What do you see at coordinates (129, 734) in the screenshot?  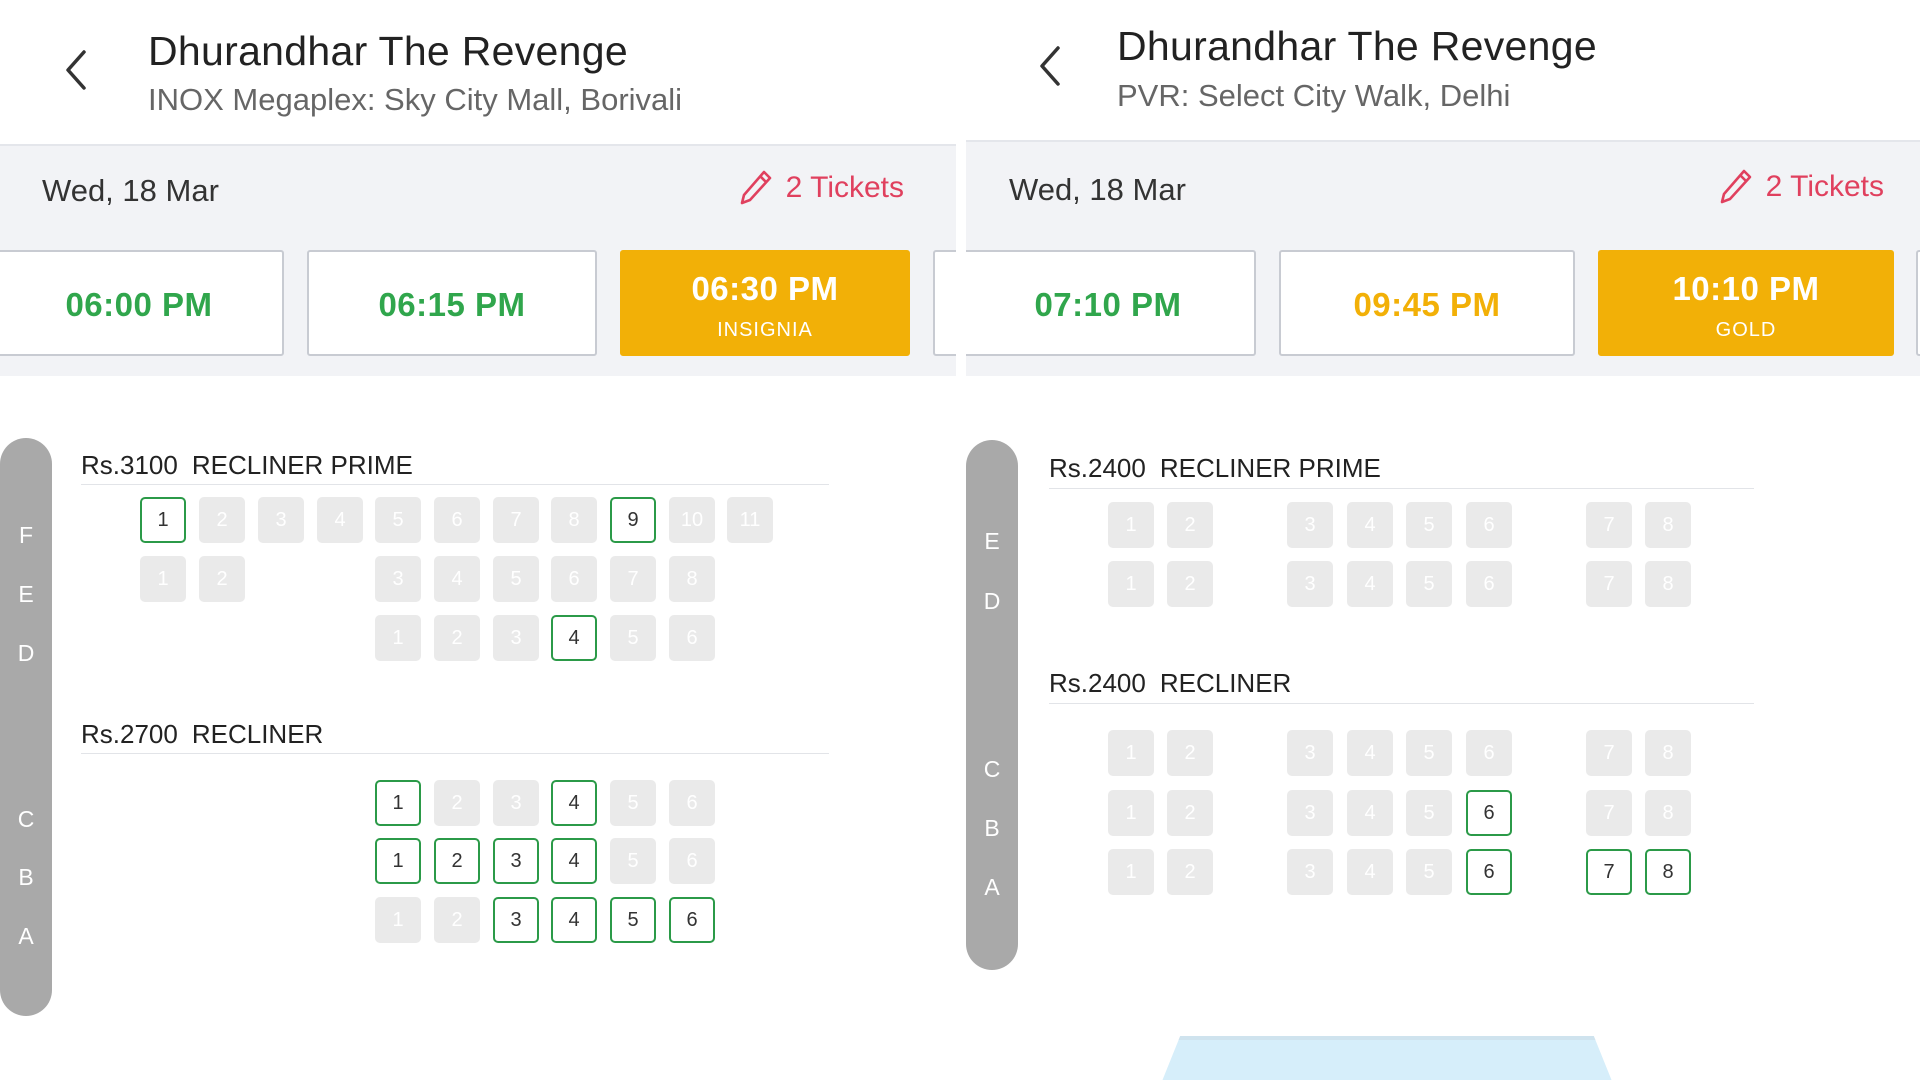 I see `section-price: Rs.2700` at bounding box center [129, 734].